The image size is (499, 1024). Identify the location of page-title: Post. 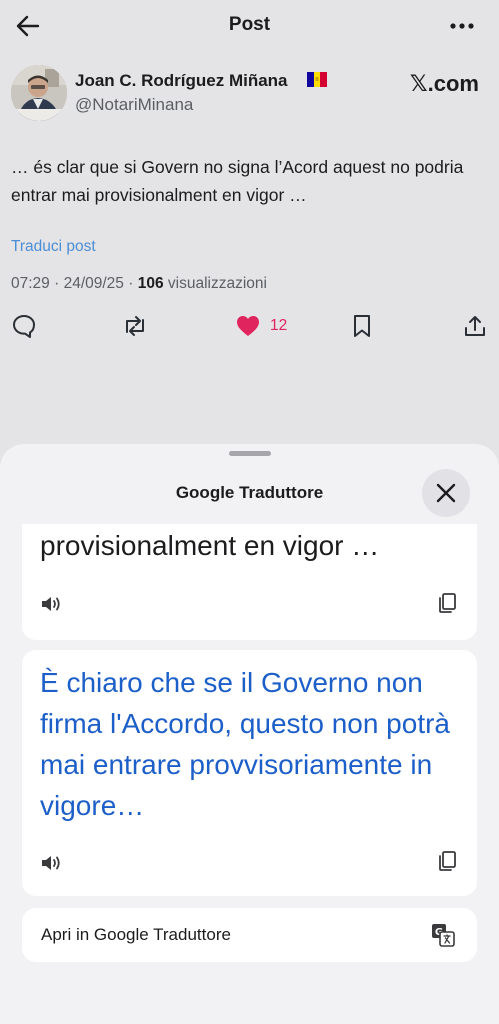
(249, 24).